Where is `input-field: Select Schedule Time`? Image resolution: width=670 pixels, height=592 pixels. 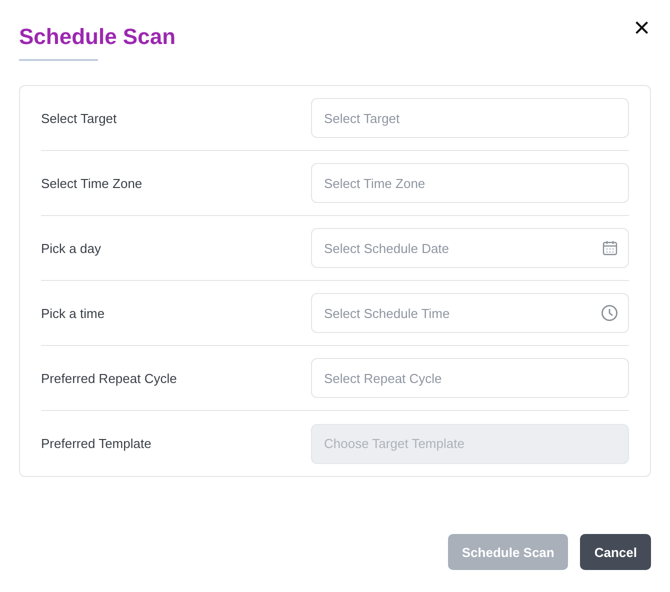 input-field: Select Schedule Time is located at coordinates (470, 313).